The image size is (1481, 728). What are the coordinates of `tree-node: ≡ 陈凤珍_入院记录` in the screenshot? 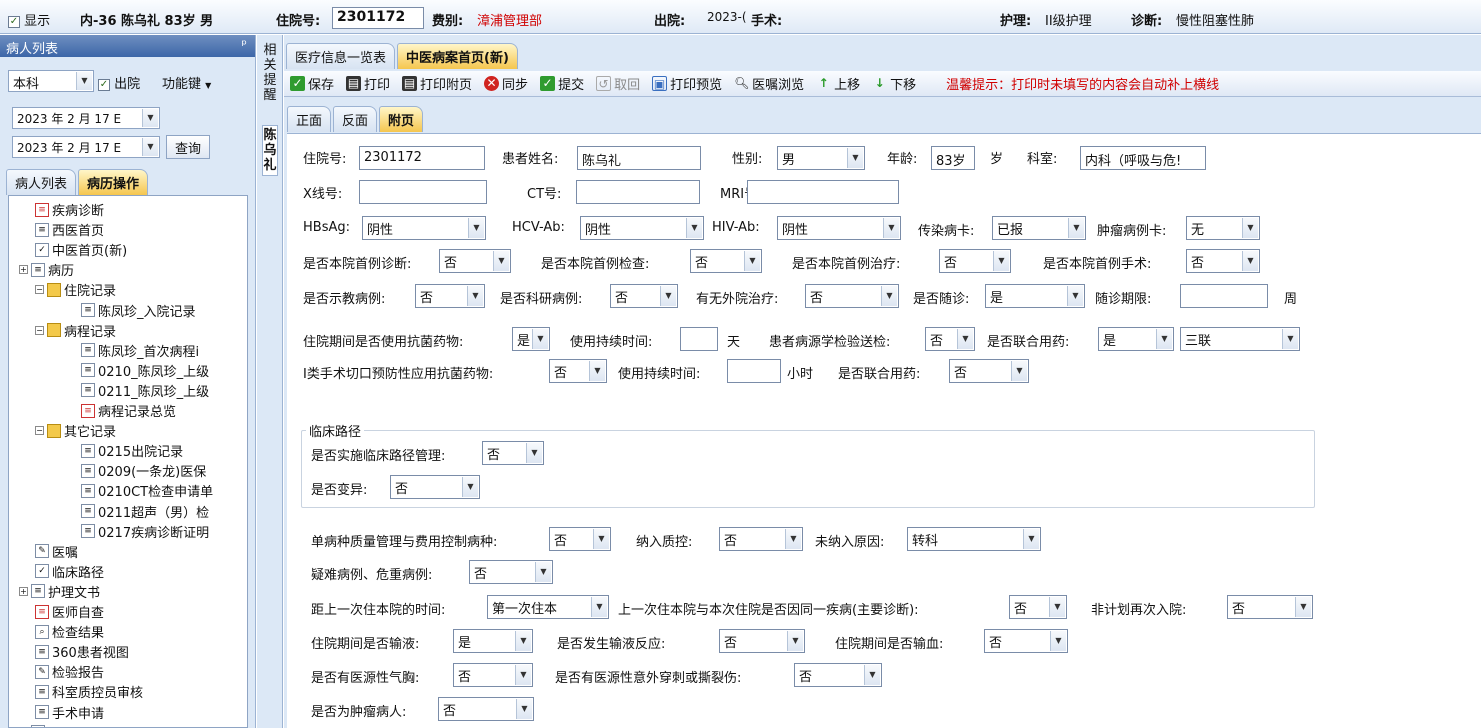 It's located at (138, 310).